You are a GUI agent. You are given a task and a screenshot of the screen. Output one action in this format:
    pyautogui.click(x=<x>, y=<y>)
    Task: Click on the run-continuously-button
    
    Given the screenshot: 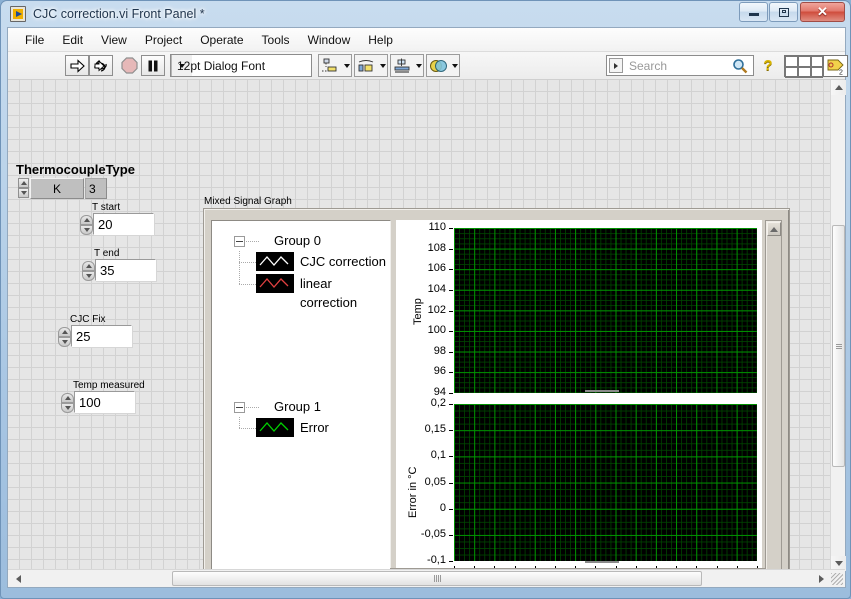 What is the action you would take?
    pyautogui.click(x=101, y=65)
    